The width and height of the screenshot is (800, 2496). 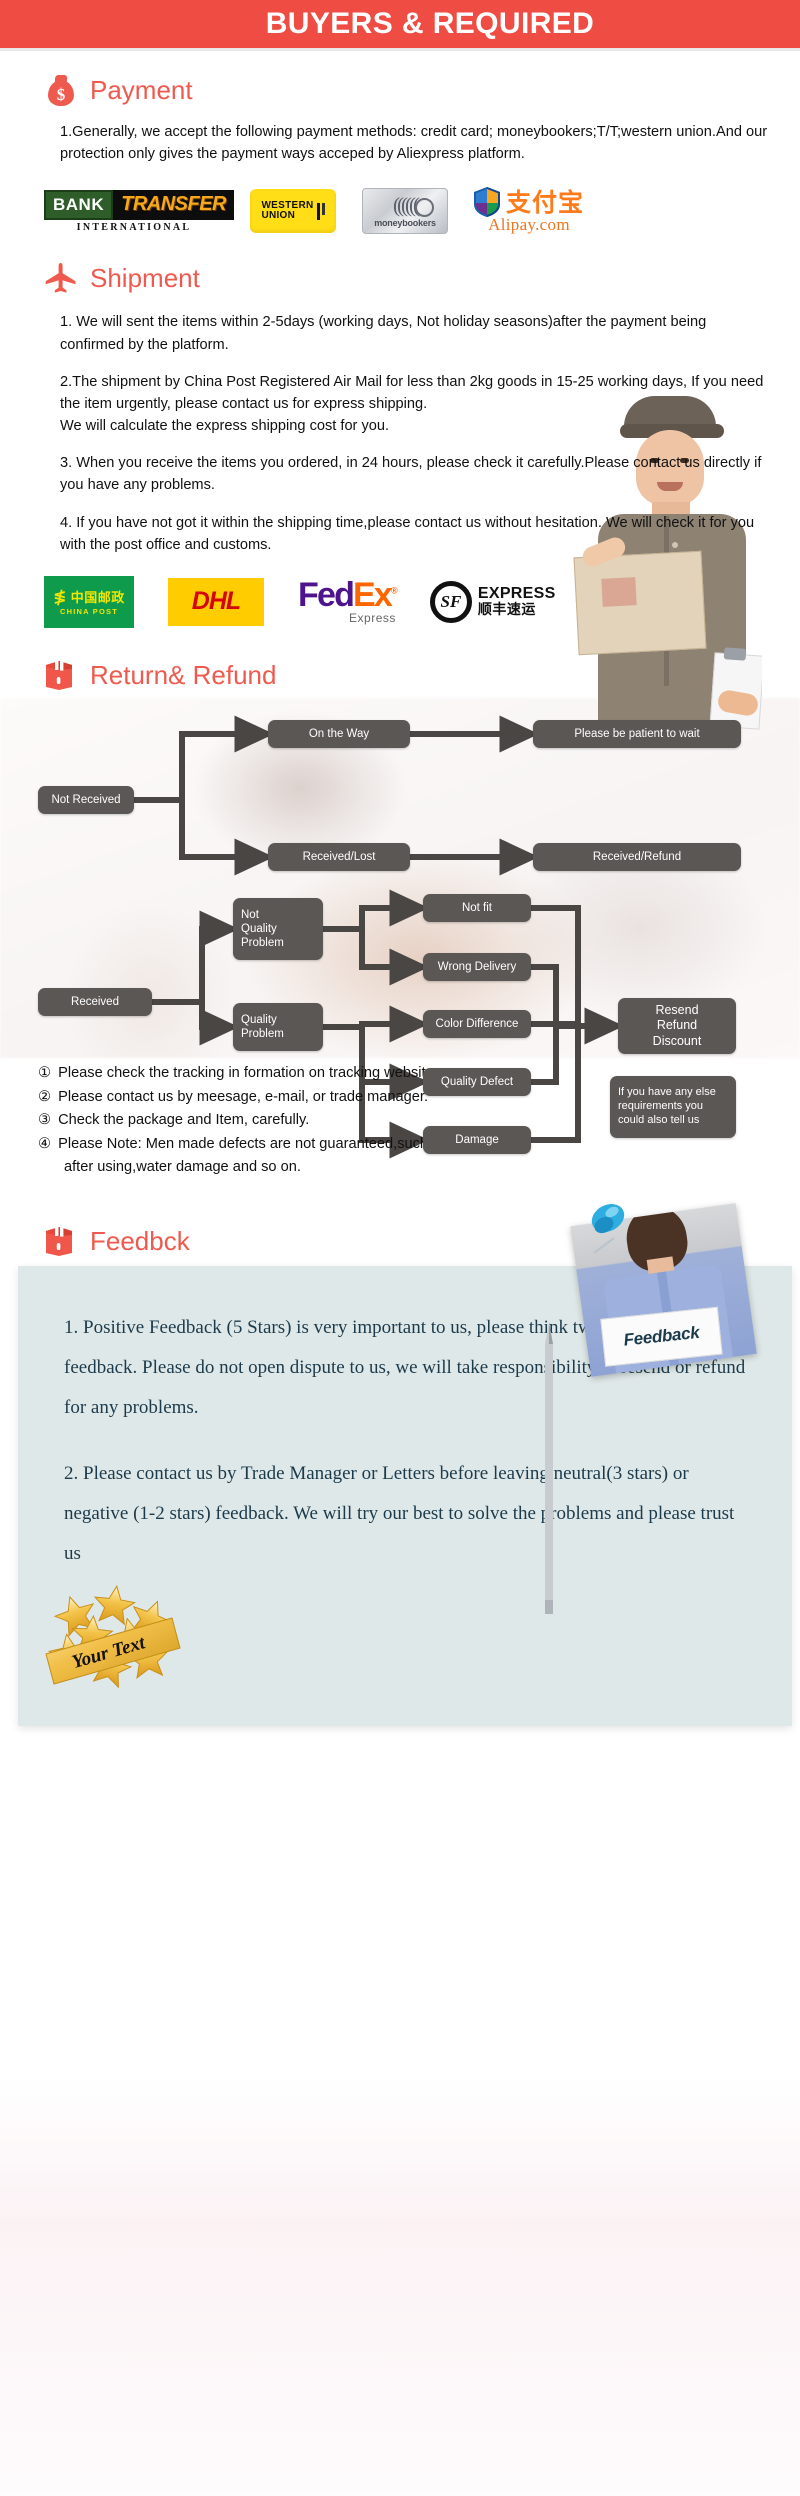 I want to click on flow-node-not-quality-problem: Not Quality Problem, so click(x=278, y=928).